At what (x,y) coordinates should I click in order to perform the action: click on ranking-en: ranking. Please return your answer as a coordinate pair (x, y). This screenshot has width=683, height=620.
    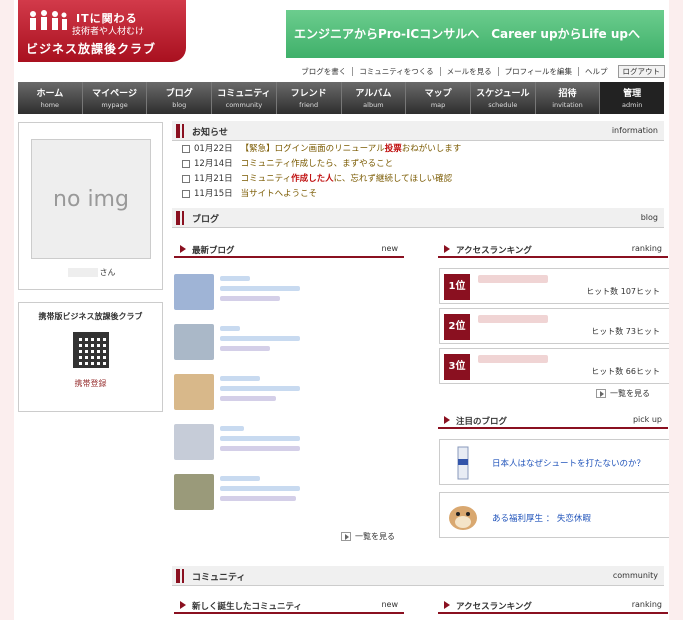
    Looking at the image, I should click on (646, 248).